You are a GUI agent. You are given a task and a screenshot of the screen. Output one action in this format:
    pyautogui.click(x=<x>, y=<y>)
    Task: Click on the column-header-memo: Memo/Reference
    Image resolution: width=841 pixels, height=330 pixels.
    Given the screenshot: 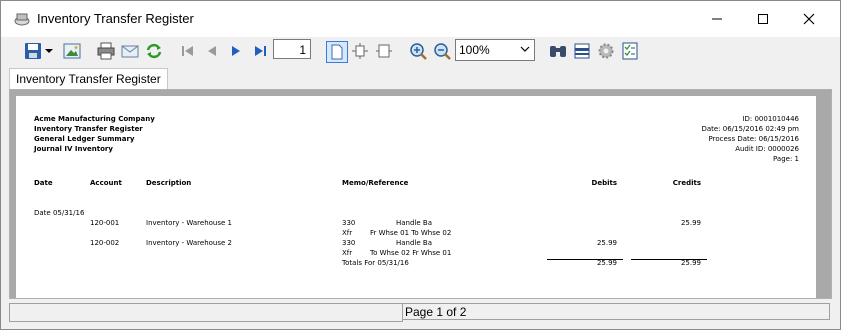 What is the action you would take?
    pyautogui.click(x=375, y=183)
    